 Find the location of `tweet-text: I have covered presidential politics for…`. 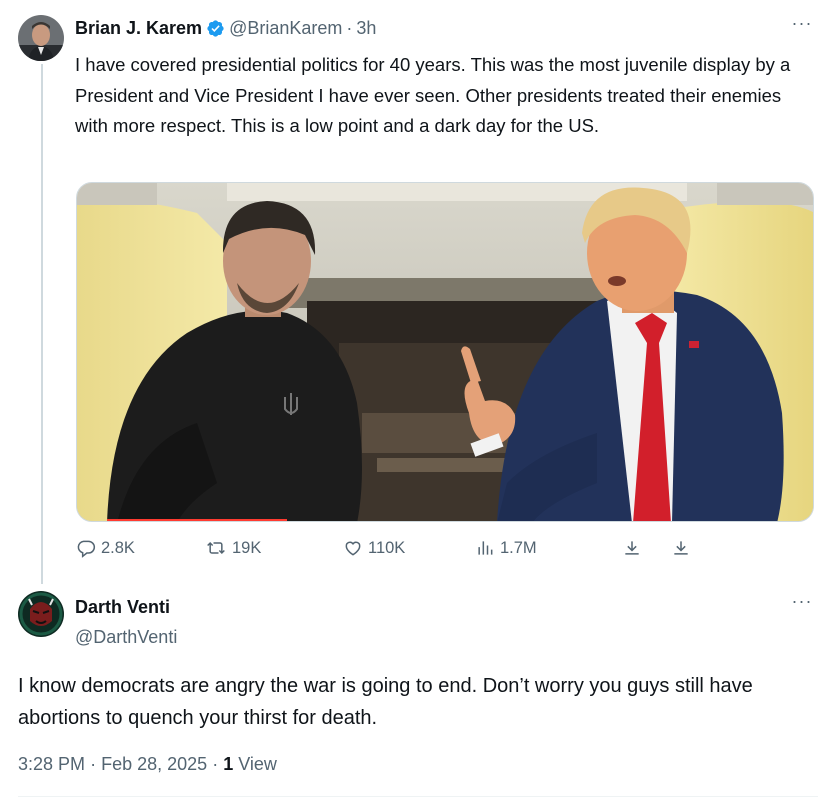

tweet-text: I have covered presidential politics for… is located at coordinates (433, 95).